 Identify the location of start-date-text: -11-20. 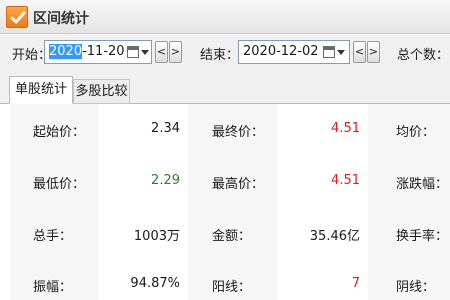
(103, 51).